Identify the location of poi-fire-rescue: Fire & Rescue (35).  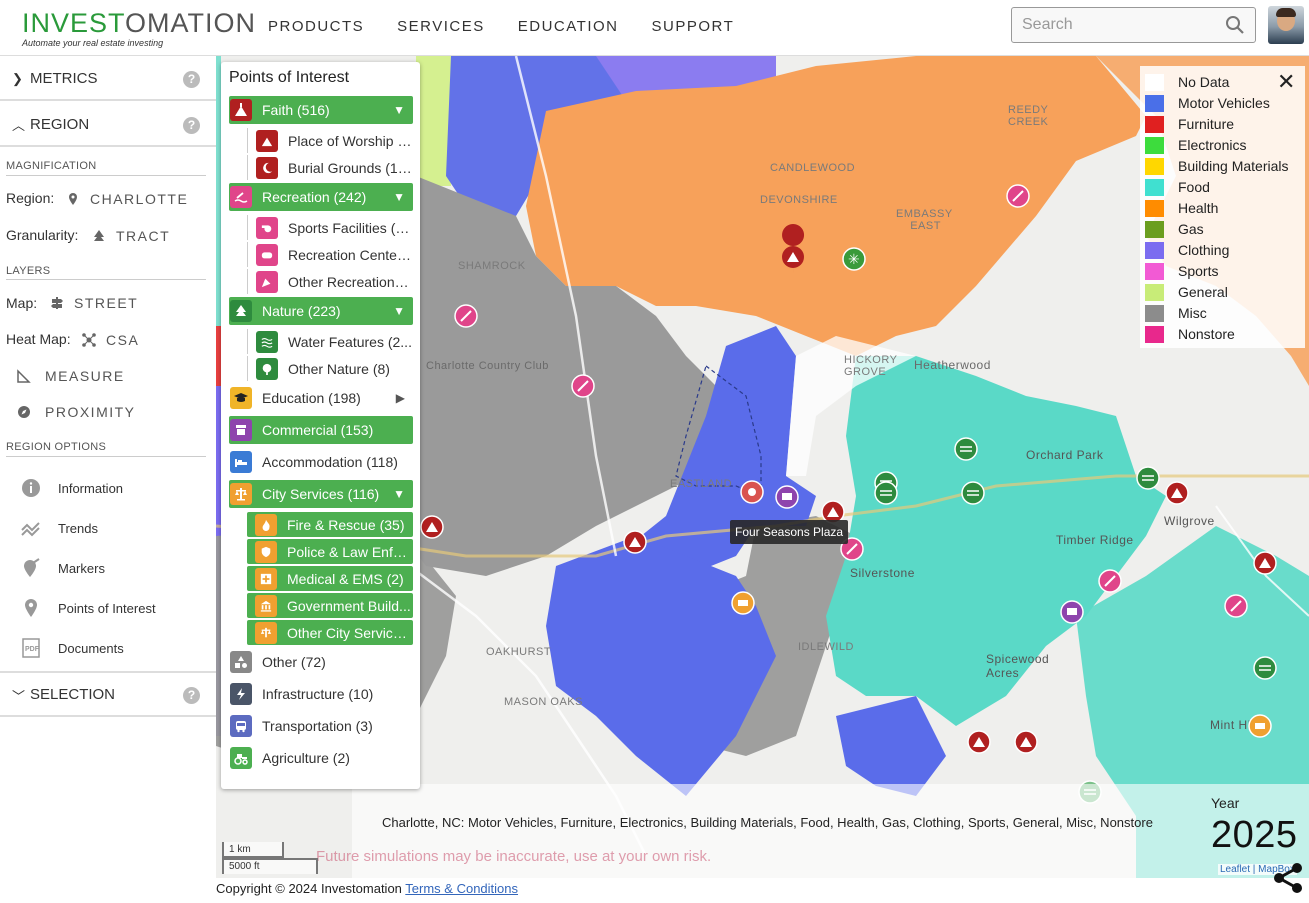
(330, 524).